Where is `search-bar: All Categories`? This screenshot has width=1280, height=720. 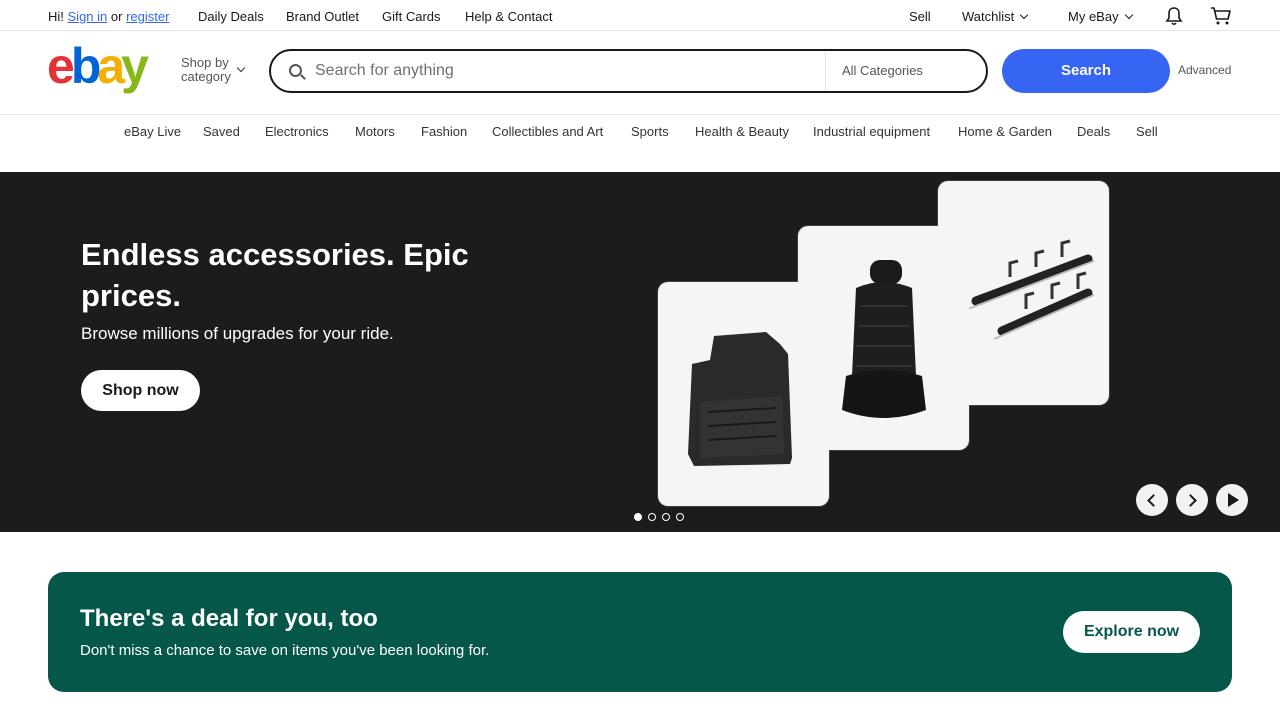
search-bar: All Categories is located at coordinates (628, 71).